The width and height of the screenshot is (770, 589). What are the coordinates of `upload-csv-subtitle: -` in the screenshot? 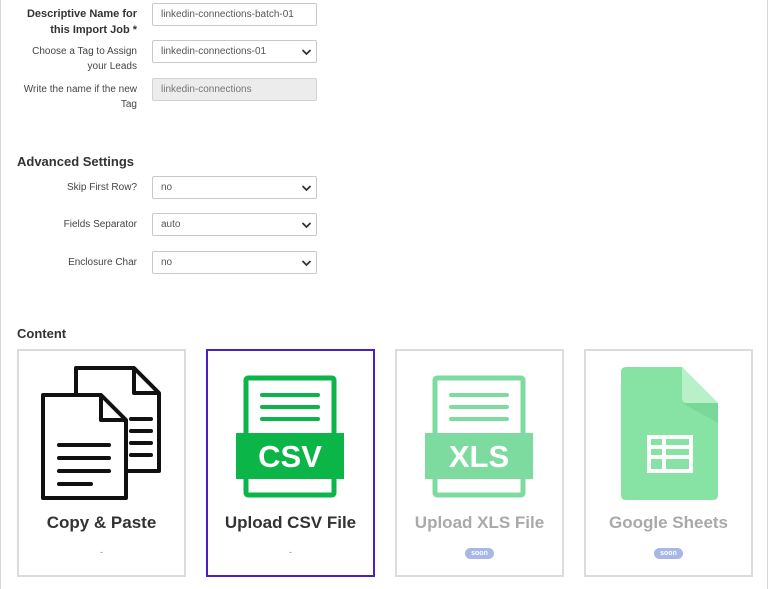 It's located at (290, 552).